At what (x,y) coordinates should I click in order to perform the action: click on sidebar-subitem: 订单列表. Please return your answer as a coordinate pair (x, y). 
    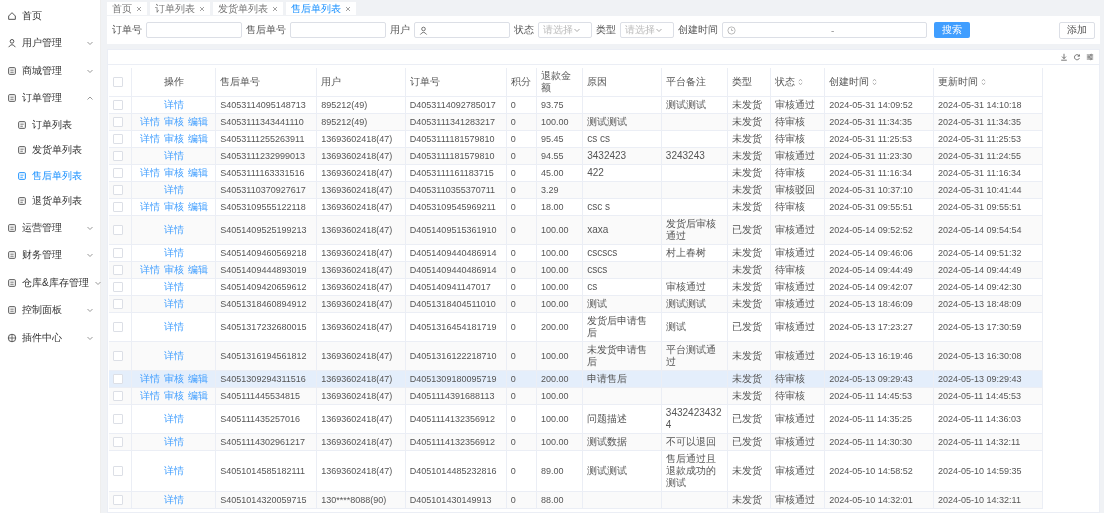
    Looking at the image, I should click on (50, 125).